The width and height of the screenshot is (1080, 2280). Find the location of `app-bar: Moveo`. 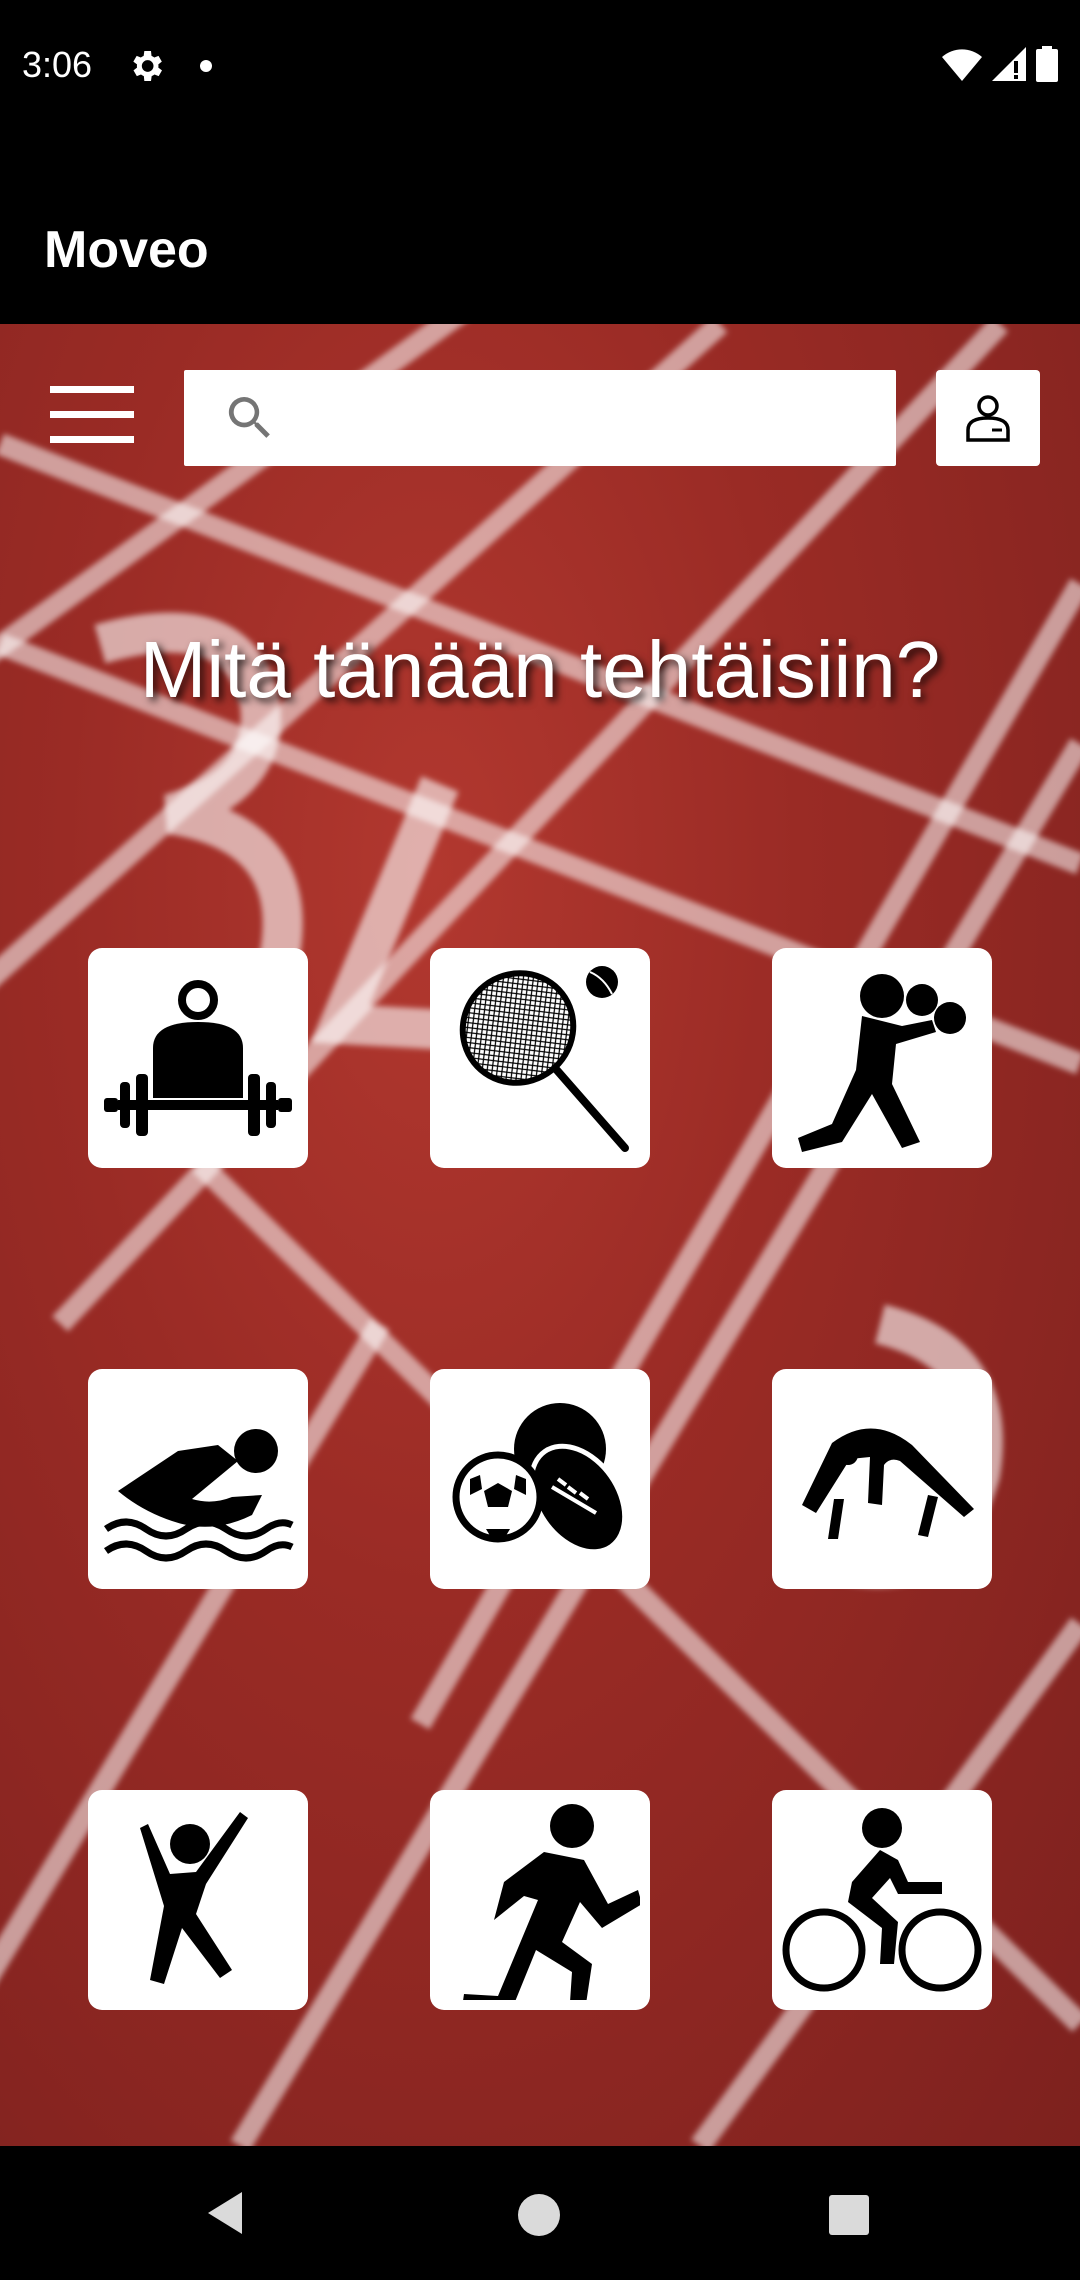

app-bar: Moveo is located at coordinates (540, 230).